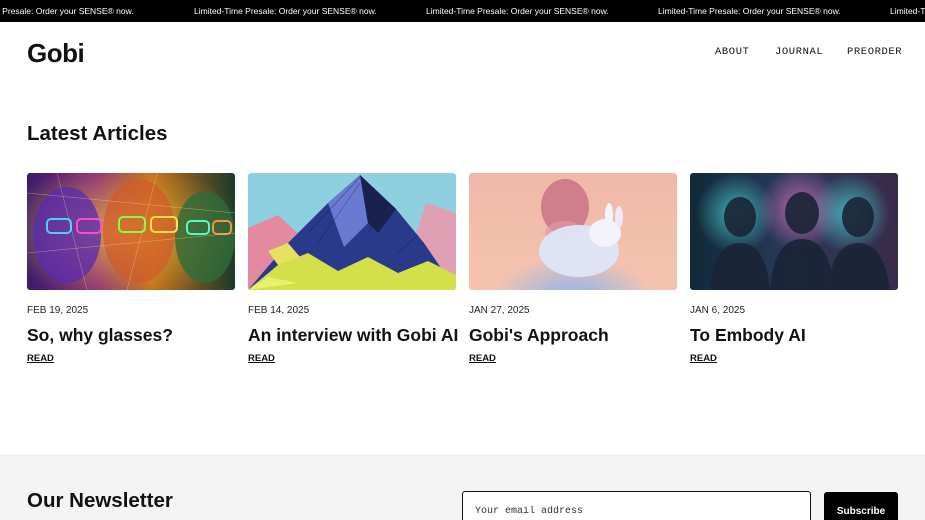  Describe the element at coordinates (748, 335) in the screenshot. I see `article-title: To Embody AI` at that location.